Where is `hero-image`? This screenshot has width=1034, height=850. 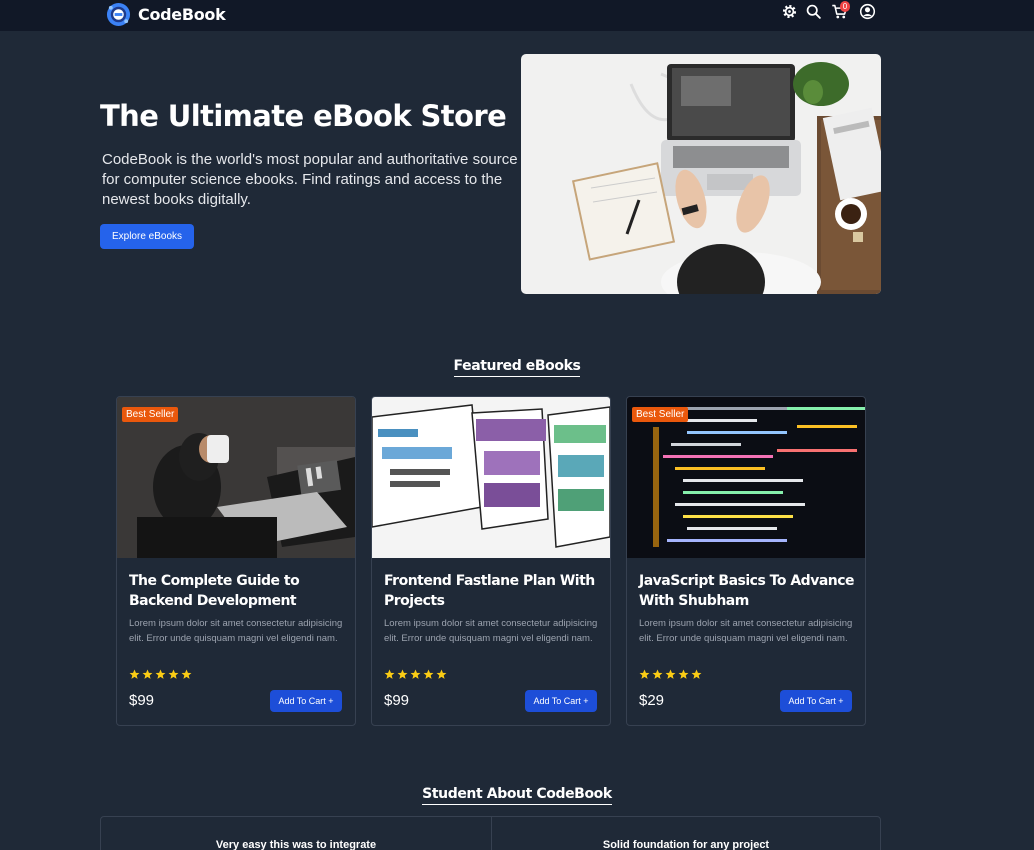
hero-image is located at coordinates (701, 174).